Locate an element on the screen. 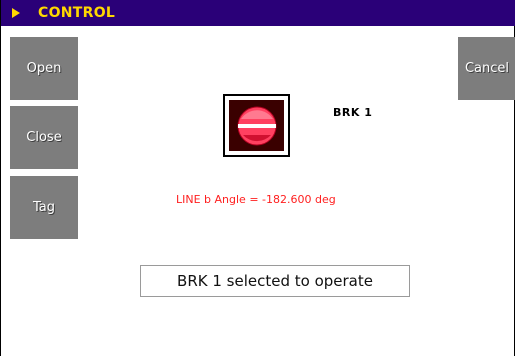 This screenshot has height=356, width=515. breaker-label: BRK 1 is located at coordinates (353, 112).